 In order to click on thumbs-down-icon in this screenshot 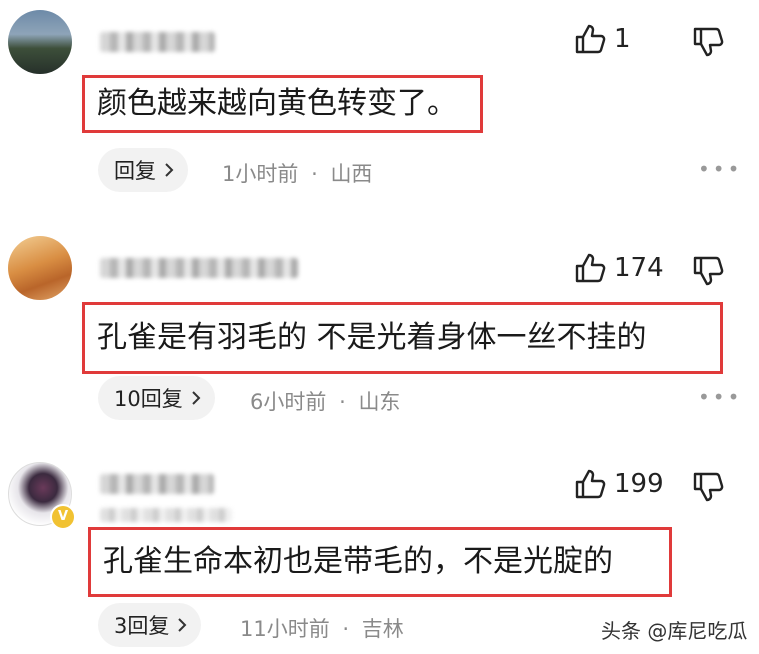, I will do `click(708, 487)`.